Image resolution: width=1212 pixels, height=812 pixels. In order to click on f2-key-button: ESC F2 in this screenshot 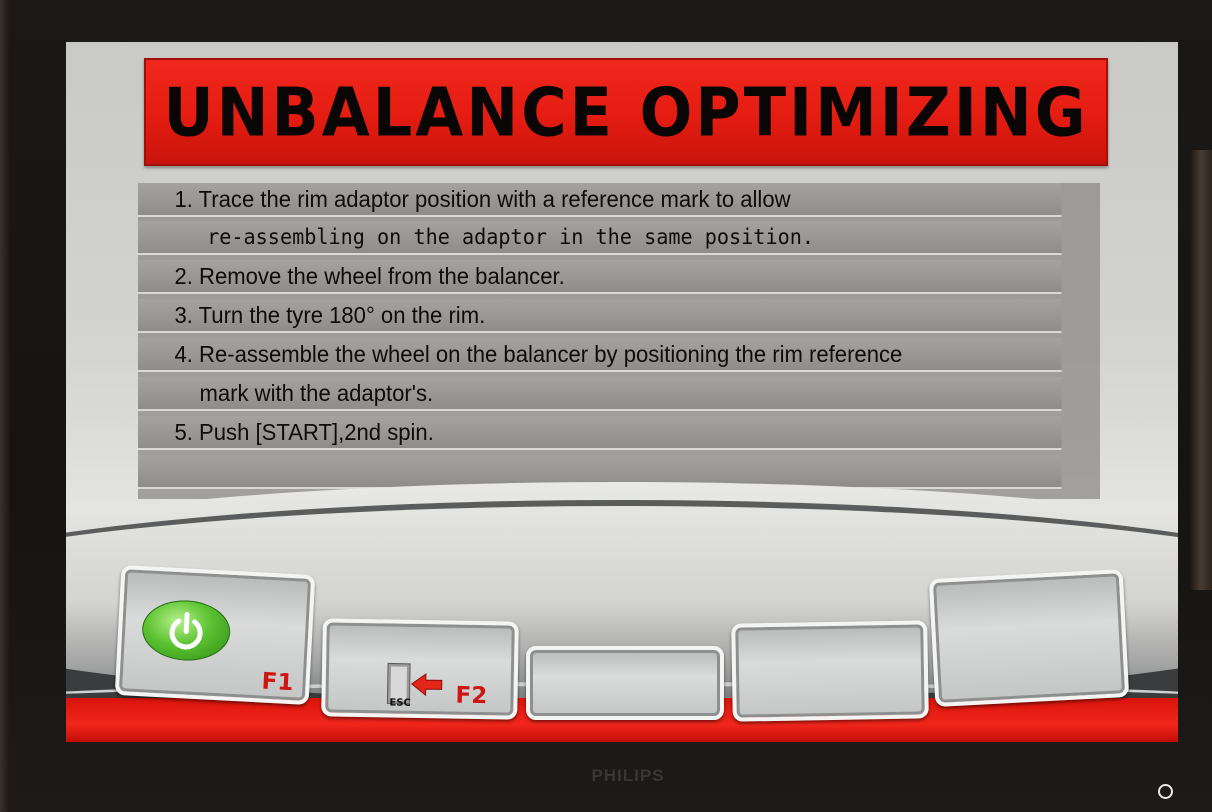, I will do `click(420, 669)`.